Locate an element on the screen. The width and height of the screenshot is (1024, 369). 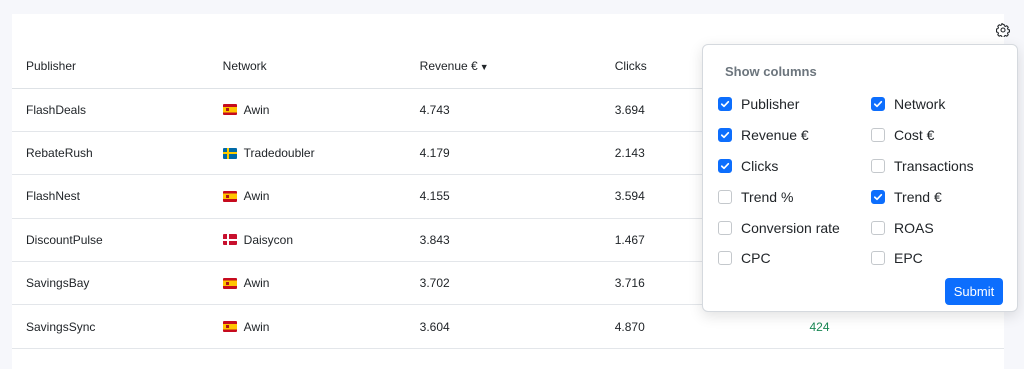
column-option-cost: Cost € is located at coordinates (941, 135).